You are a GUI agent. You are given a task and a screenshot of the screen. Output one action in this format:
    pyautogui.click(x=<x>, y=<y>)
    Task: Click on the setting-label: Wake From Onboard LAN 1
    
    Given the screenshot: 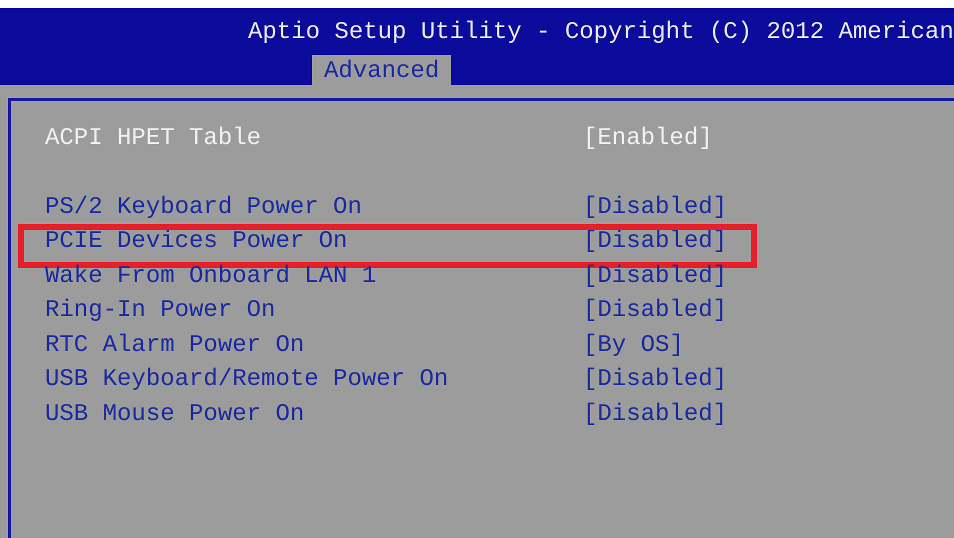 What is the action you would take?
    pyautogui.click(x=314, y=276)
    